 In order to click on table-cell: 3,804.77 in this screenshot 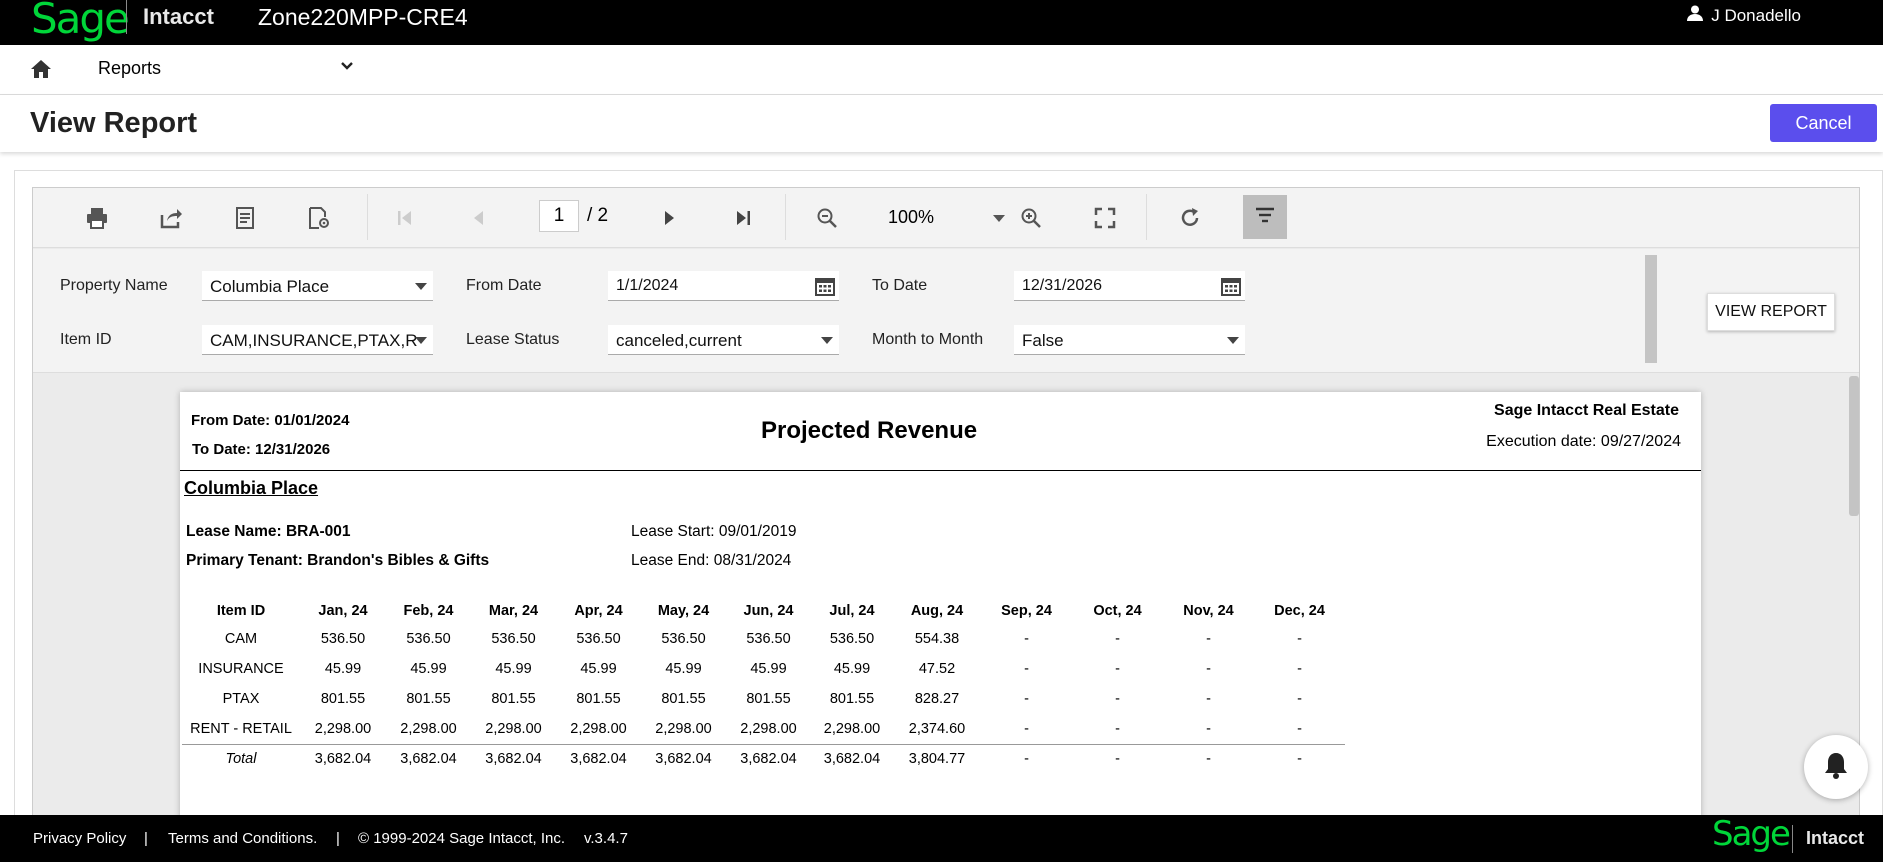, I will do `click(937, 758)`.